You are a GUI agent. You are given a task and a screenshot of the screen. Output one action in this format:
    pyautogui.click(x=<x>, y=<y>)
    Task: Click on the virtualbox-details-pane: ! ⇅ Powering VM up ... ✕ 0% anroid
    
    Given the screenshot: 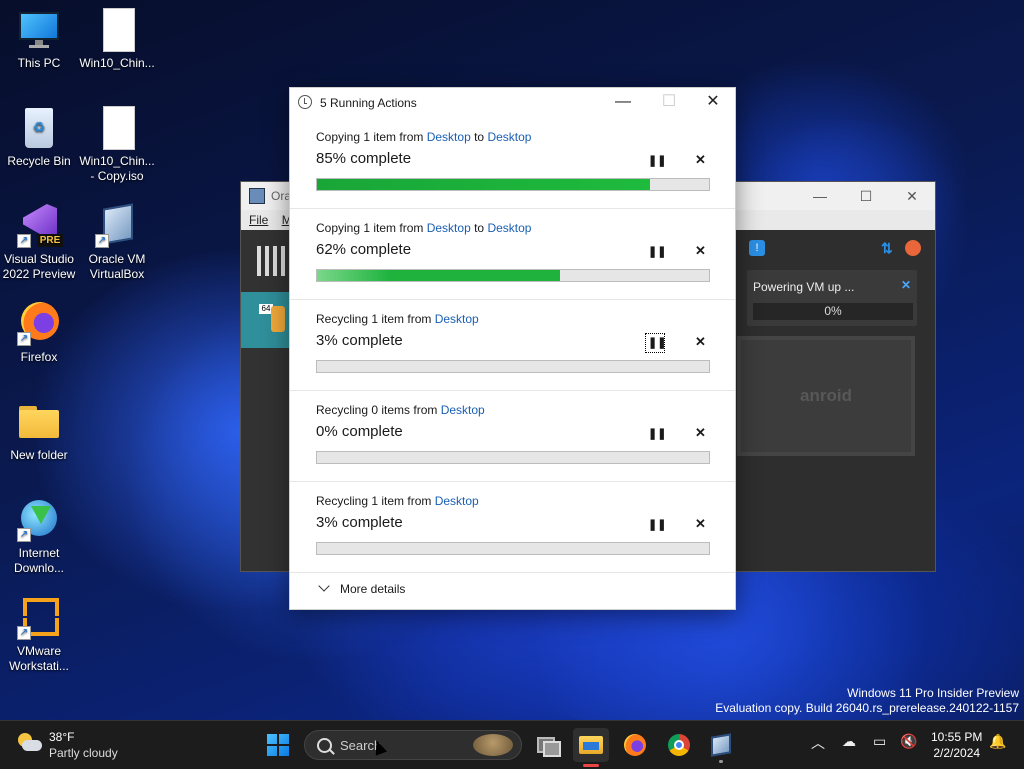 What is the action you would take?
    pyautogui.click(x=836, y=400)
    